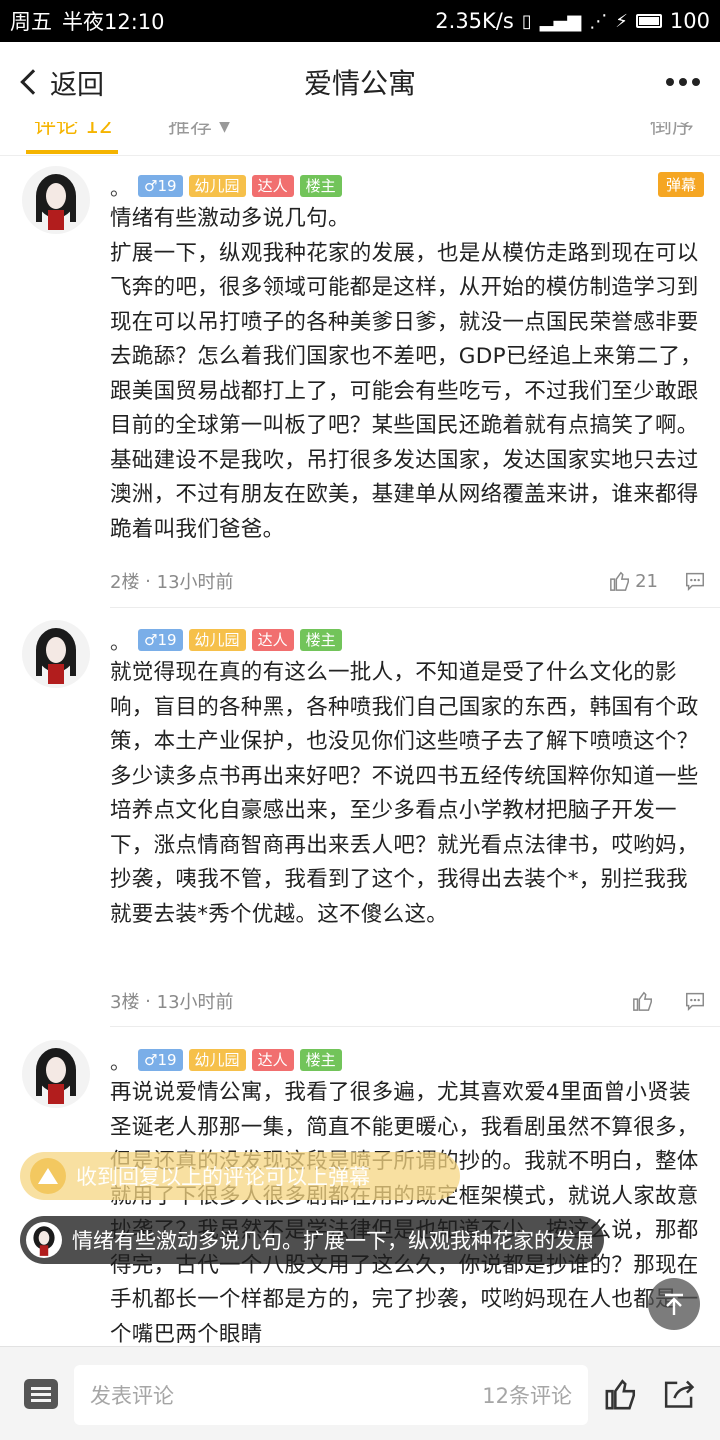 The width and height of the screenshot is (720, 1440). I want to click on status-bar: 周五 半夜12:10 2.35K/s ▯ ▂▄▆ ⋰ ⚡ 100, so click(360, 21).